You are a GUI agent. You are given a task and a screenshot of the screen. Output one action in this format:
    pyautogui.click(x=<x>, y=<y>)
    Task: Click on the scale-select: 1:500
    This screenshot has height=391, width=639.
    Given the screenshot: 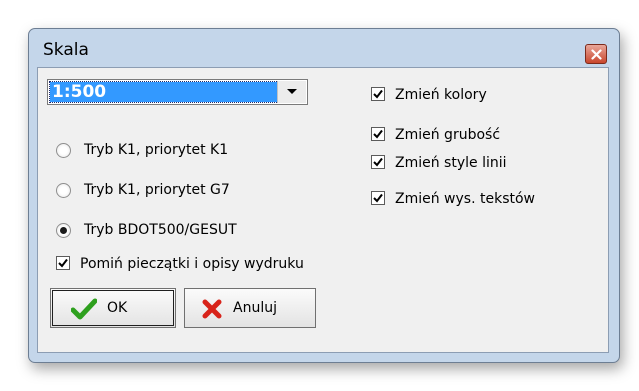 What is the action you would take?
    pyautogui.click(x=177, y=92)
    